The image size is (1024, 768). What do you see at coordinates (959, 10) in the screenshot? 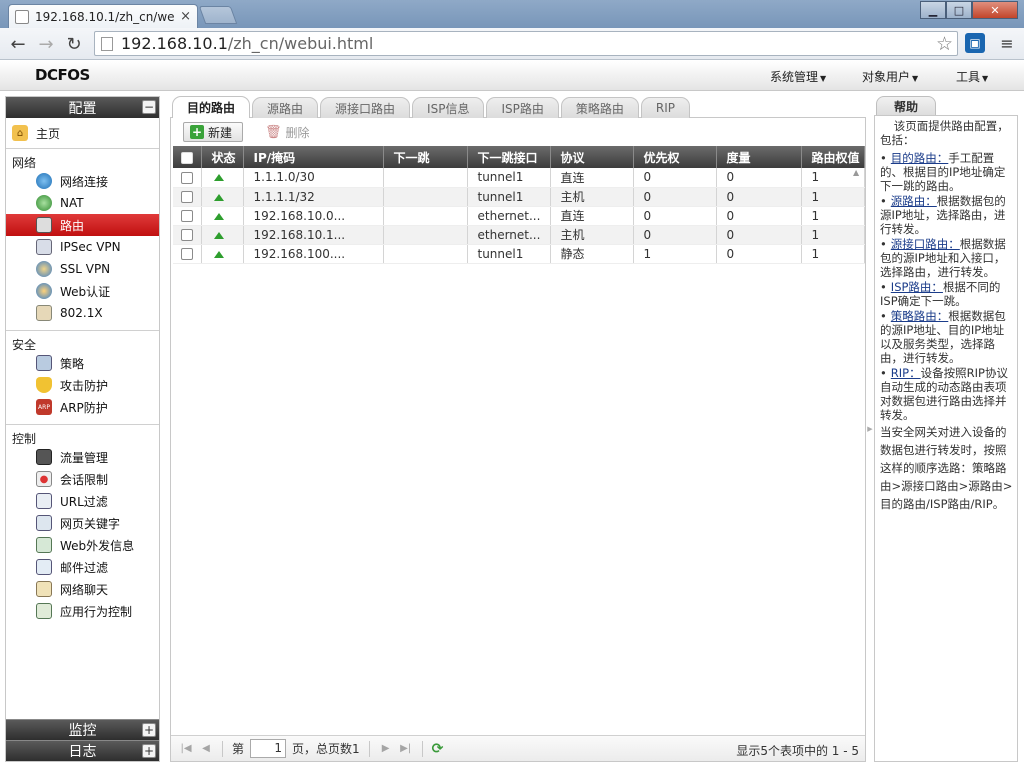
I see `maximize-icon: □` at bounding box center [959, 10].